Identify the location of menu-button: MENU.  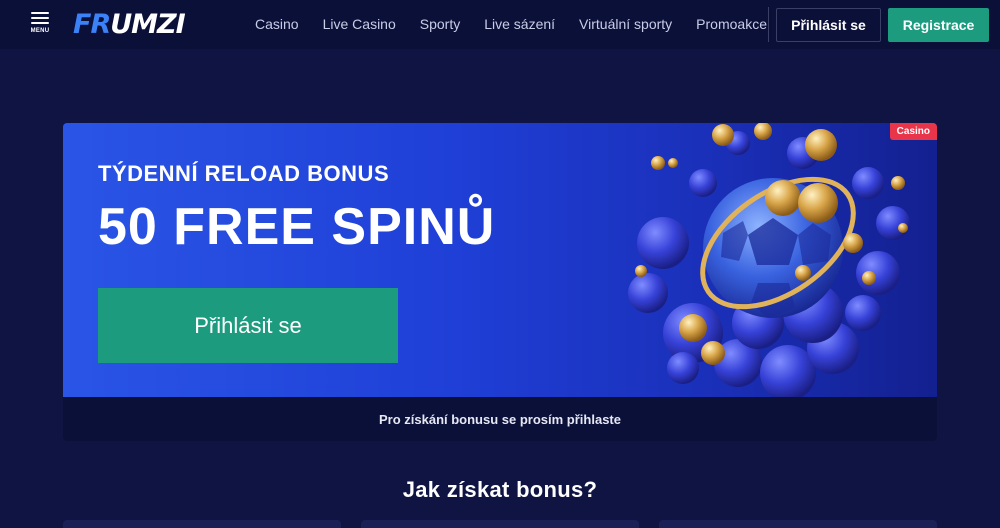
(40, 24).